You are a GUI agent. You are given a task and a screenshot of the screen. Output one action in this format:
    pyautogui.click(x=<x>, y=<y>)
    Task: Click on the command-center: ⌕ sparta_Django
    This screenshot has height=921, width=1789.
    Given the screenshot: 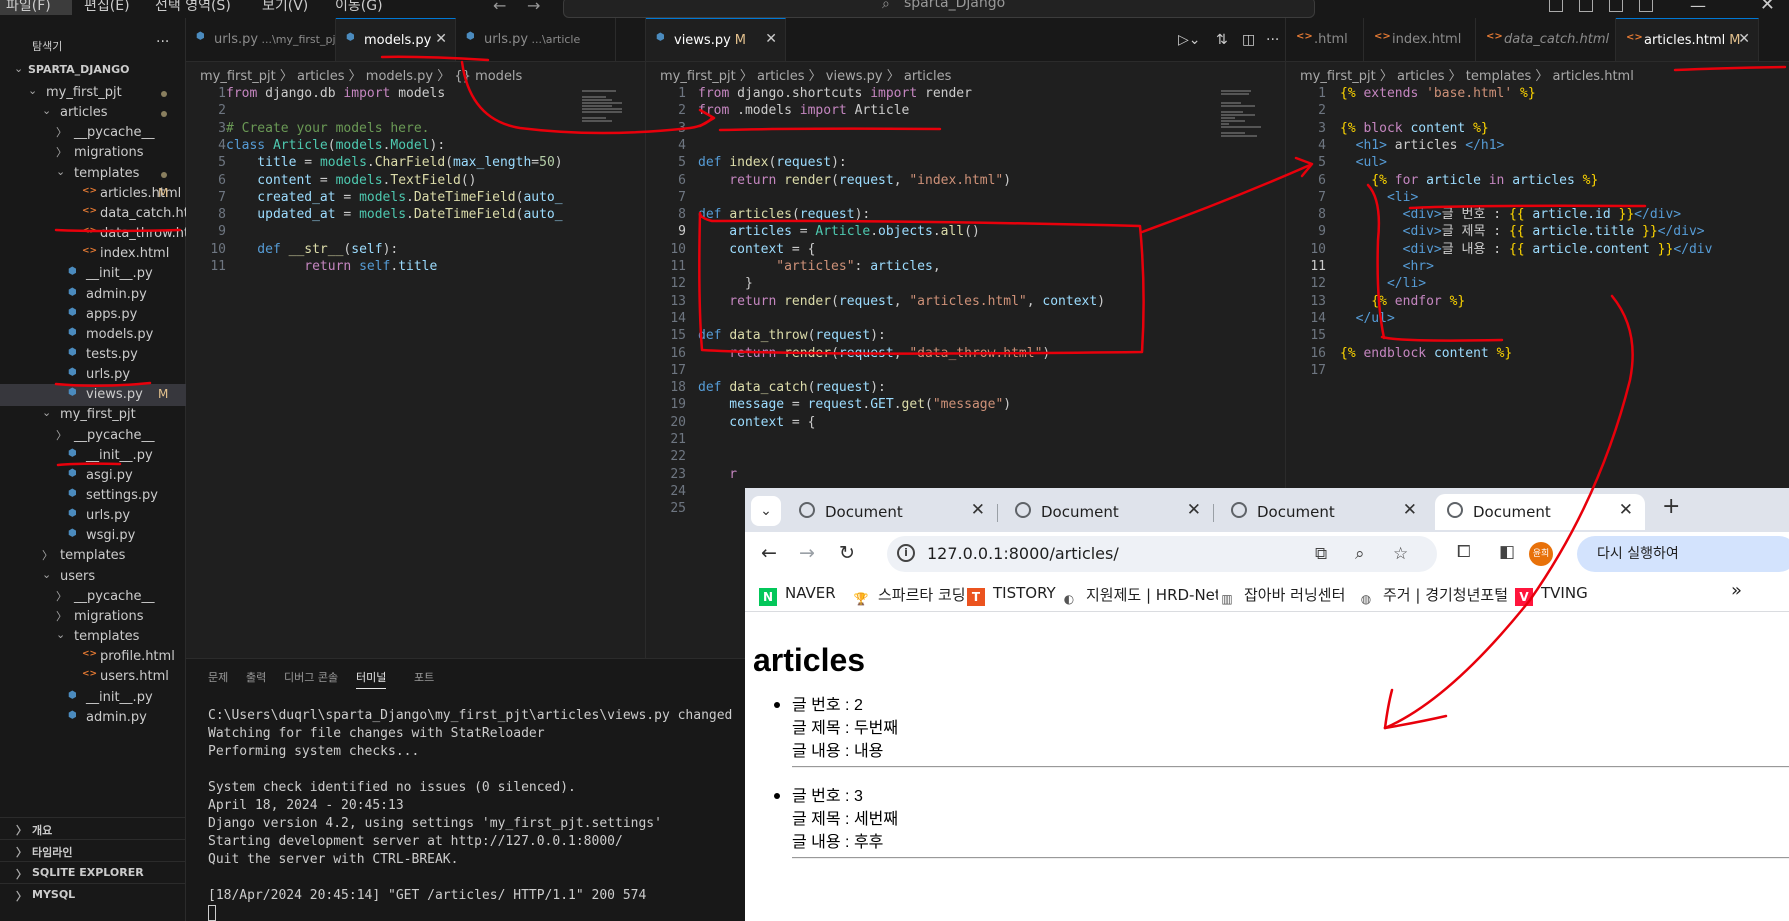 What is the action you would take?
    pyautogui.click(x=939, y=9)
    